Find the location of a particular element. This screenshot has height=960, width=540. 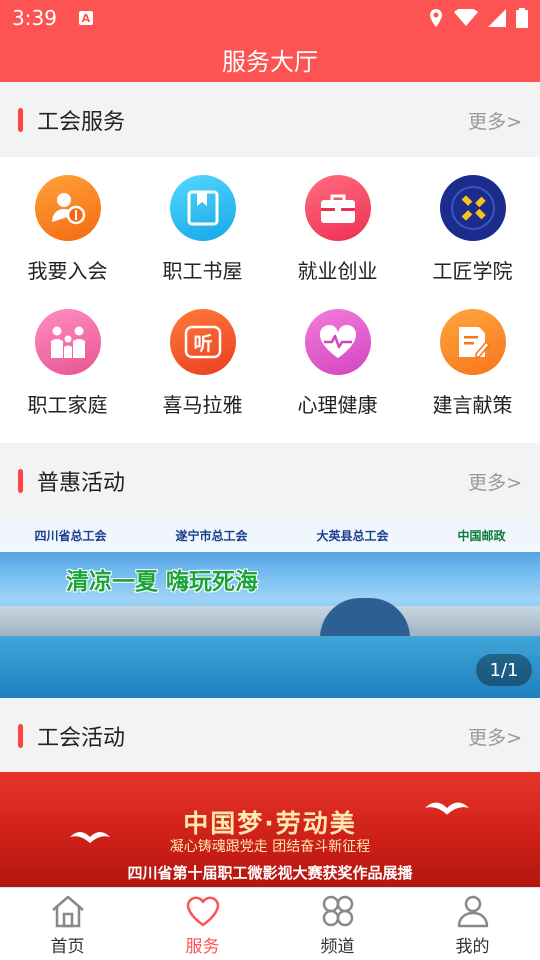

service-label: 心理健康 is located at coordinates (337, 405).